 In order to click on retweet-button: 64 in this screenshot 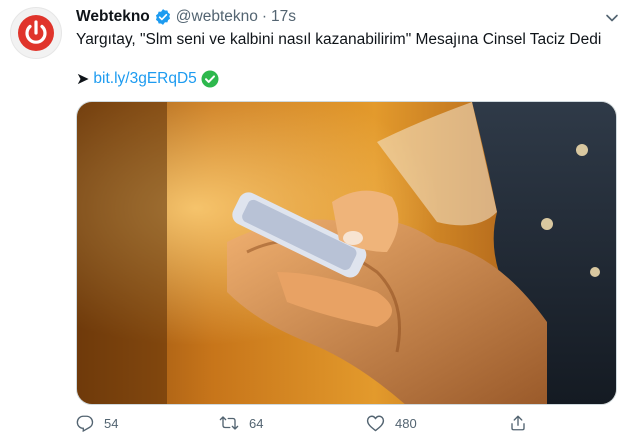, I will do `click(241, 423)`.